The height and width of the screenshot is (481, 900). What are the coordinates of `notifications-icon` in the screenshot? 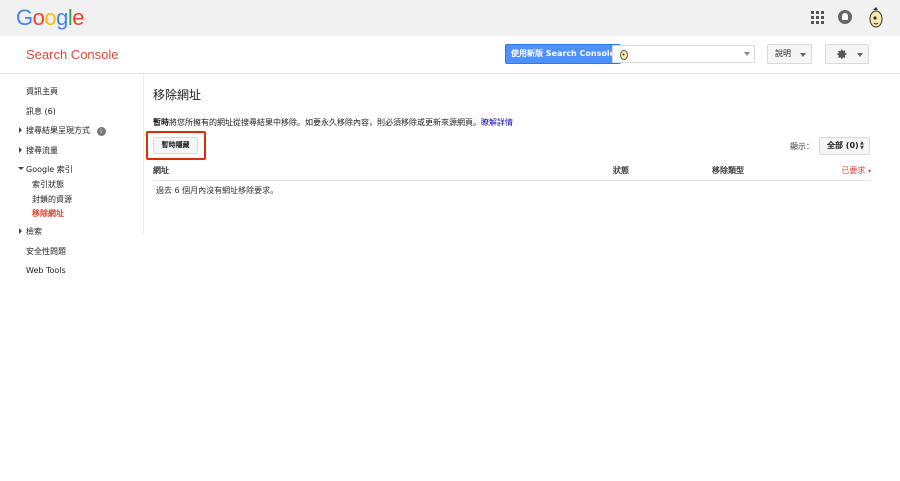 It's located at (845, 17).